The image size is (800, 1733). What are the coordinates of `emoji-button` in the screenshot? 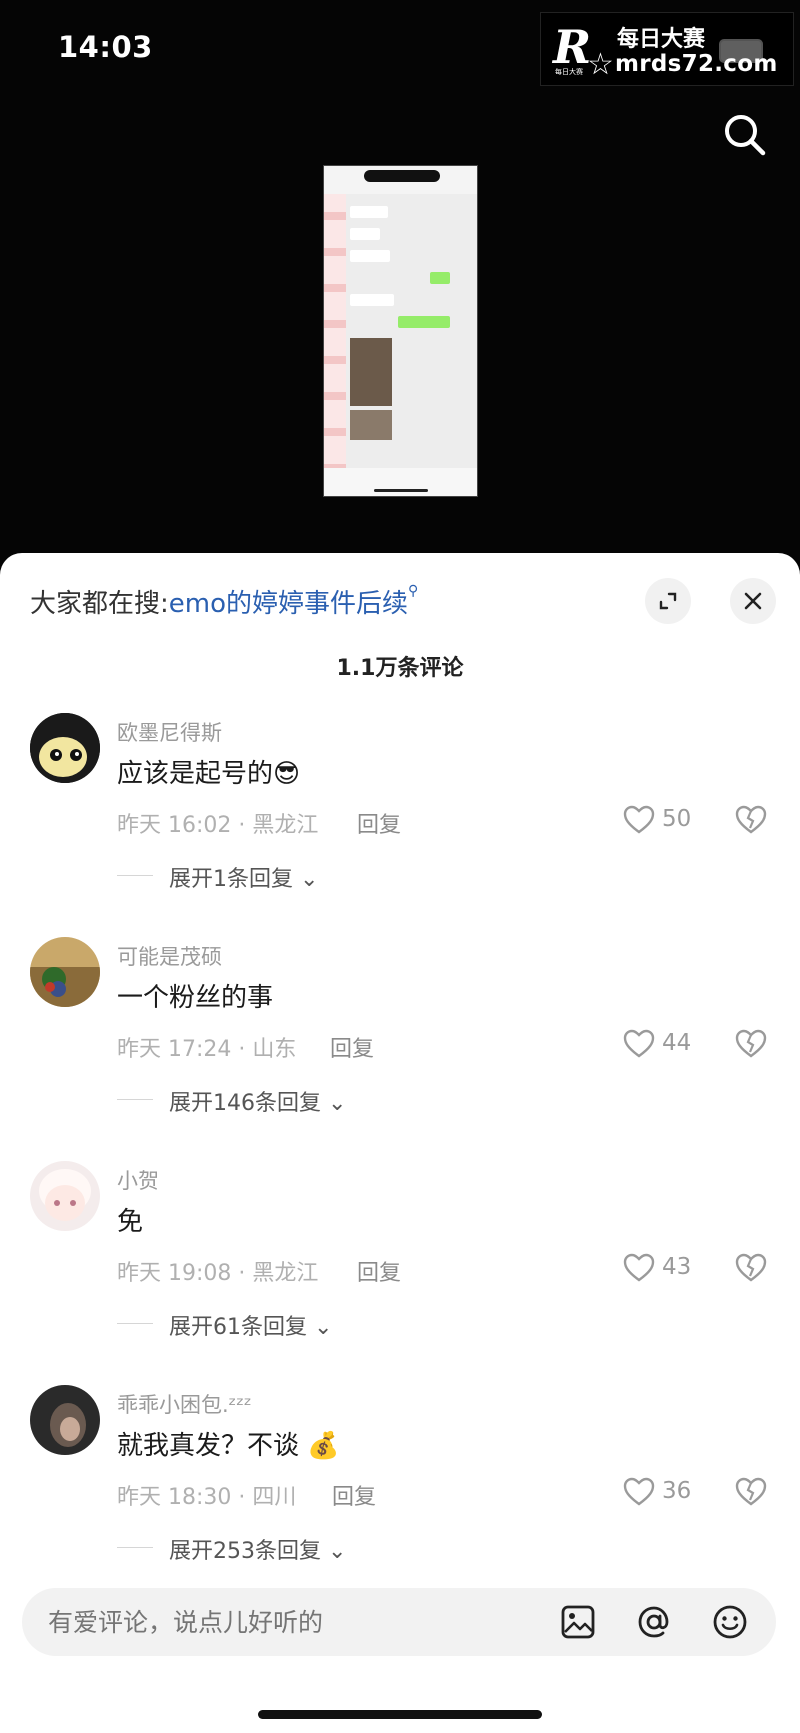 It's located at (730, 1622).